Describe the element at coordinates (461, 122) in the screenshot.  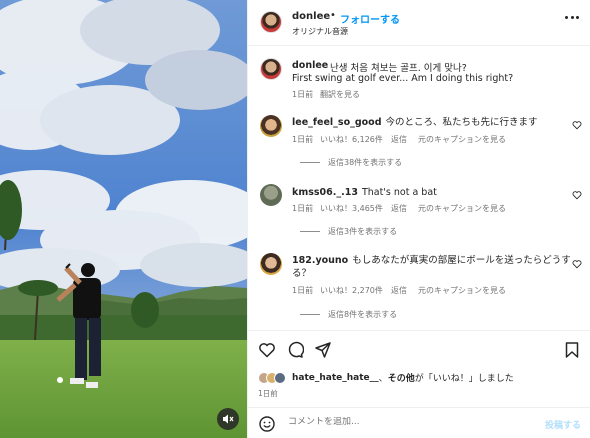
I see `comment-text: 今のところ、私たちも先に行きます` at that location.